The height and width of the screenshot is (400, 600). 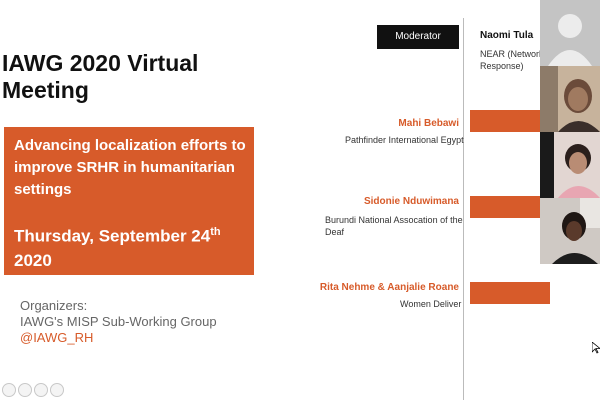 I want to click on moderator-label: Moderator, so click(x=418, y=37).